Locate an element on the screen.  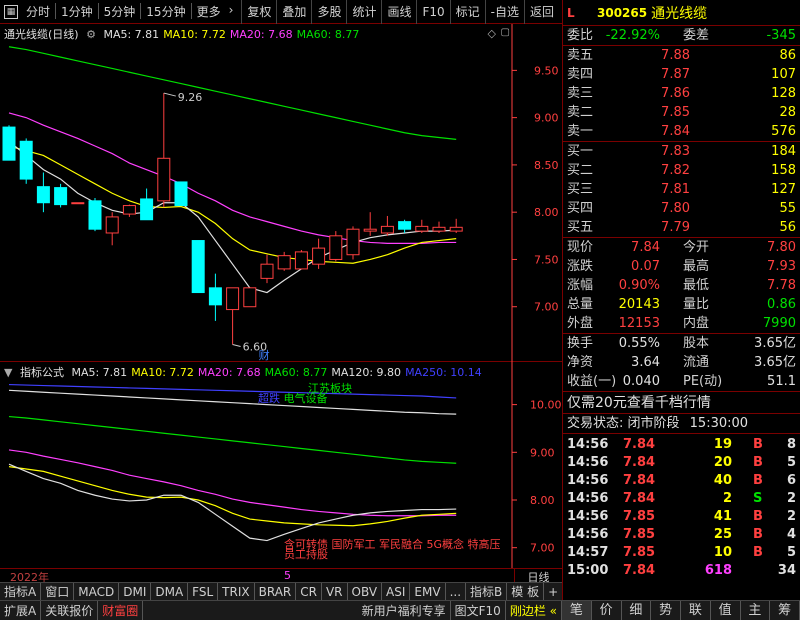
extension-tab-2: 财富圈 is located at coordinates (121, 610).